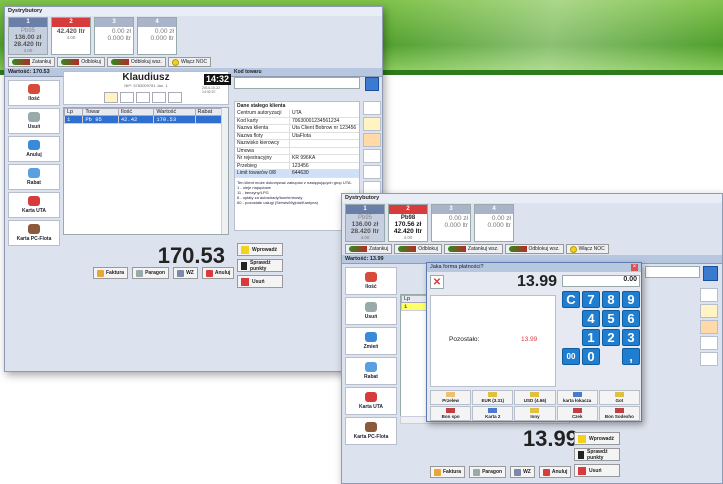 The width and height of the screenshot is (723, 484). I want to click on hose-icon, so click(456, 249).